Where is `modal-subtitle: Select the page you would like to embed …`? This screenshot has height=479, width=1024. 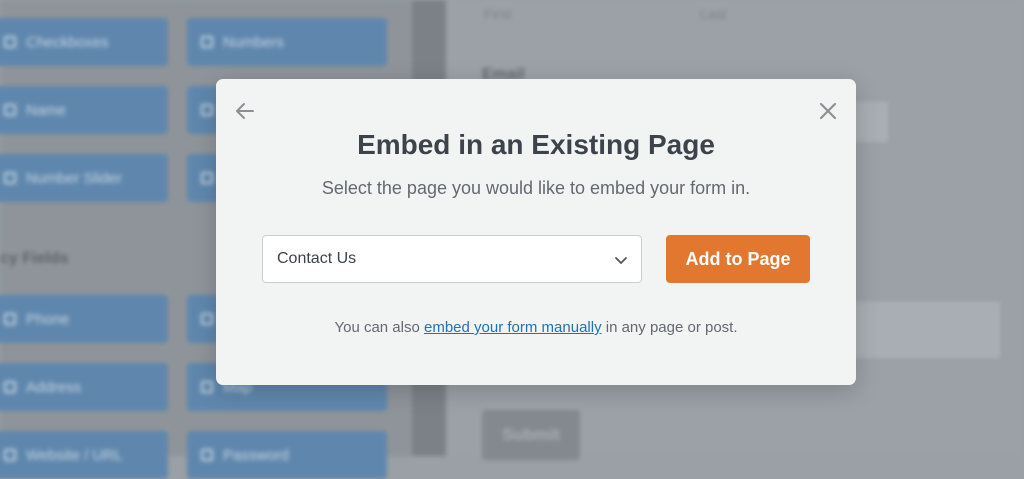 modal-subtitle: Select the page you would like to embed … is located at coordinates (536, 188).